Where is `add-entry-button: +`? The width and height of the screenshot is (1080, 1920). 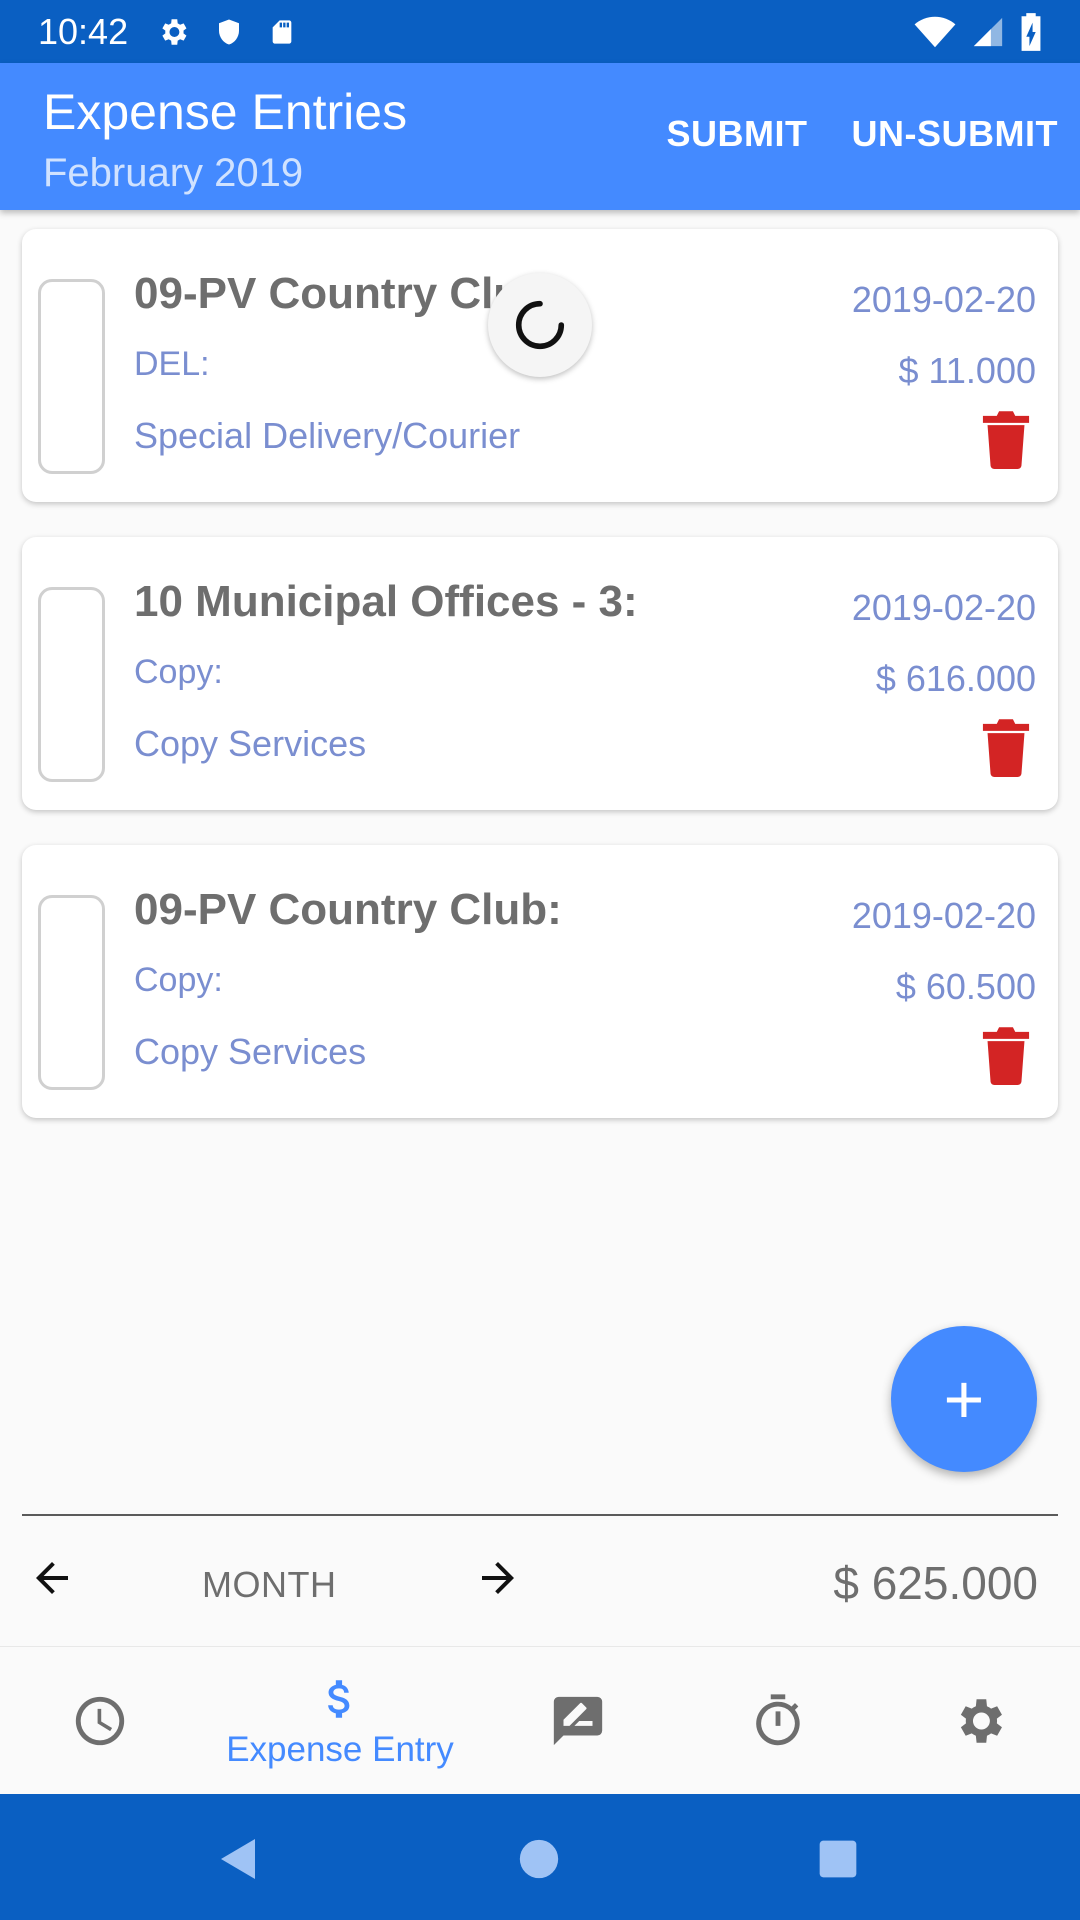
add-entry-button: + is located at coordinates (964, 1399).